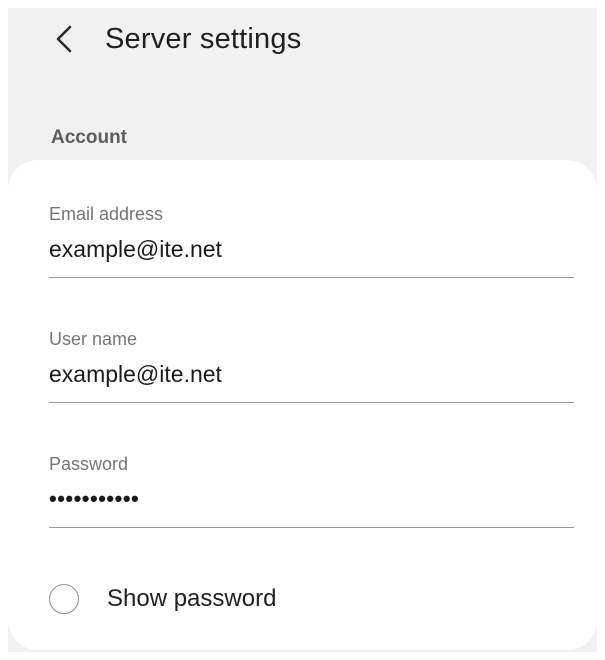 The height and width of the screenshot is (660, 605). I want to click on password-field: Password •••••••••••, so click(311, 490).